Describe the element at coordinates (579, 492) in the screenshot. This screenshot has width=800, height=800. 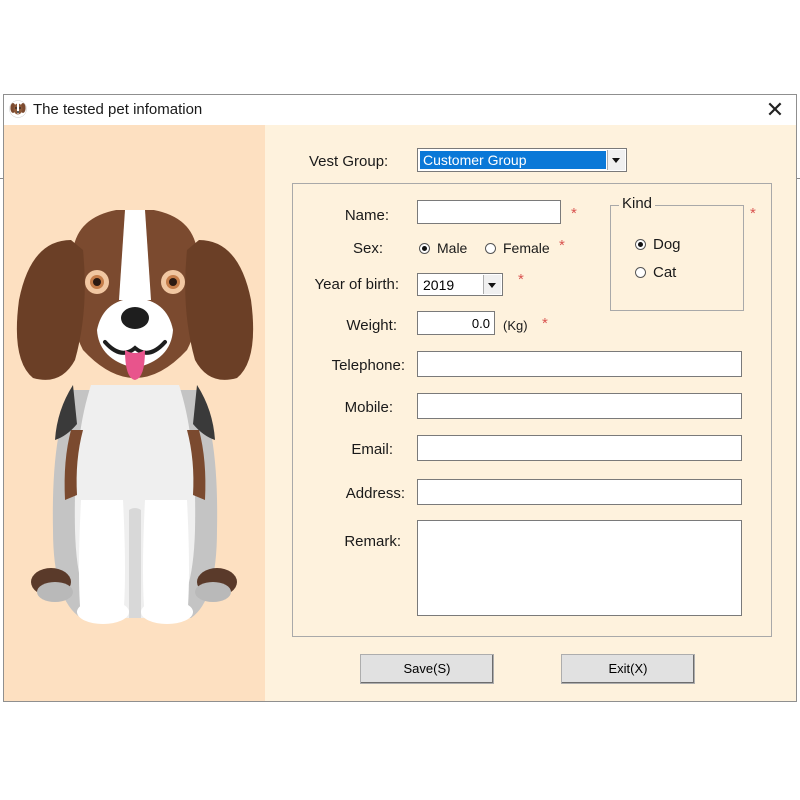
I see `address-input` at that location.